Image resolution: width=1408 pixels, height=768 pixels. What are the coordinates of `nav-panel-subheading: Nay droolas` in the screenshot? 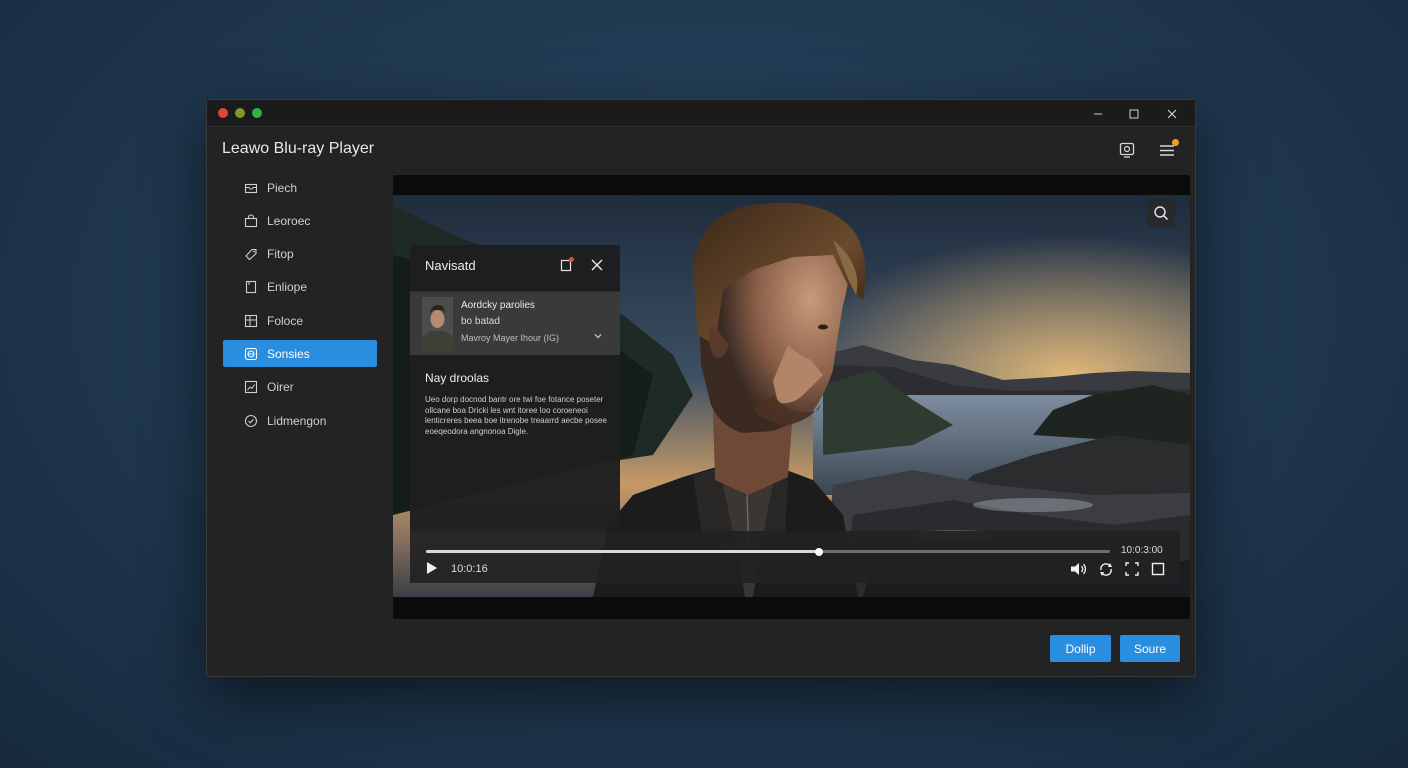 It's located at (457, 378).